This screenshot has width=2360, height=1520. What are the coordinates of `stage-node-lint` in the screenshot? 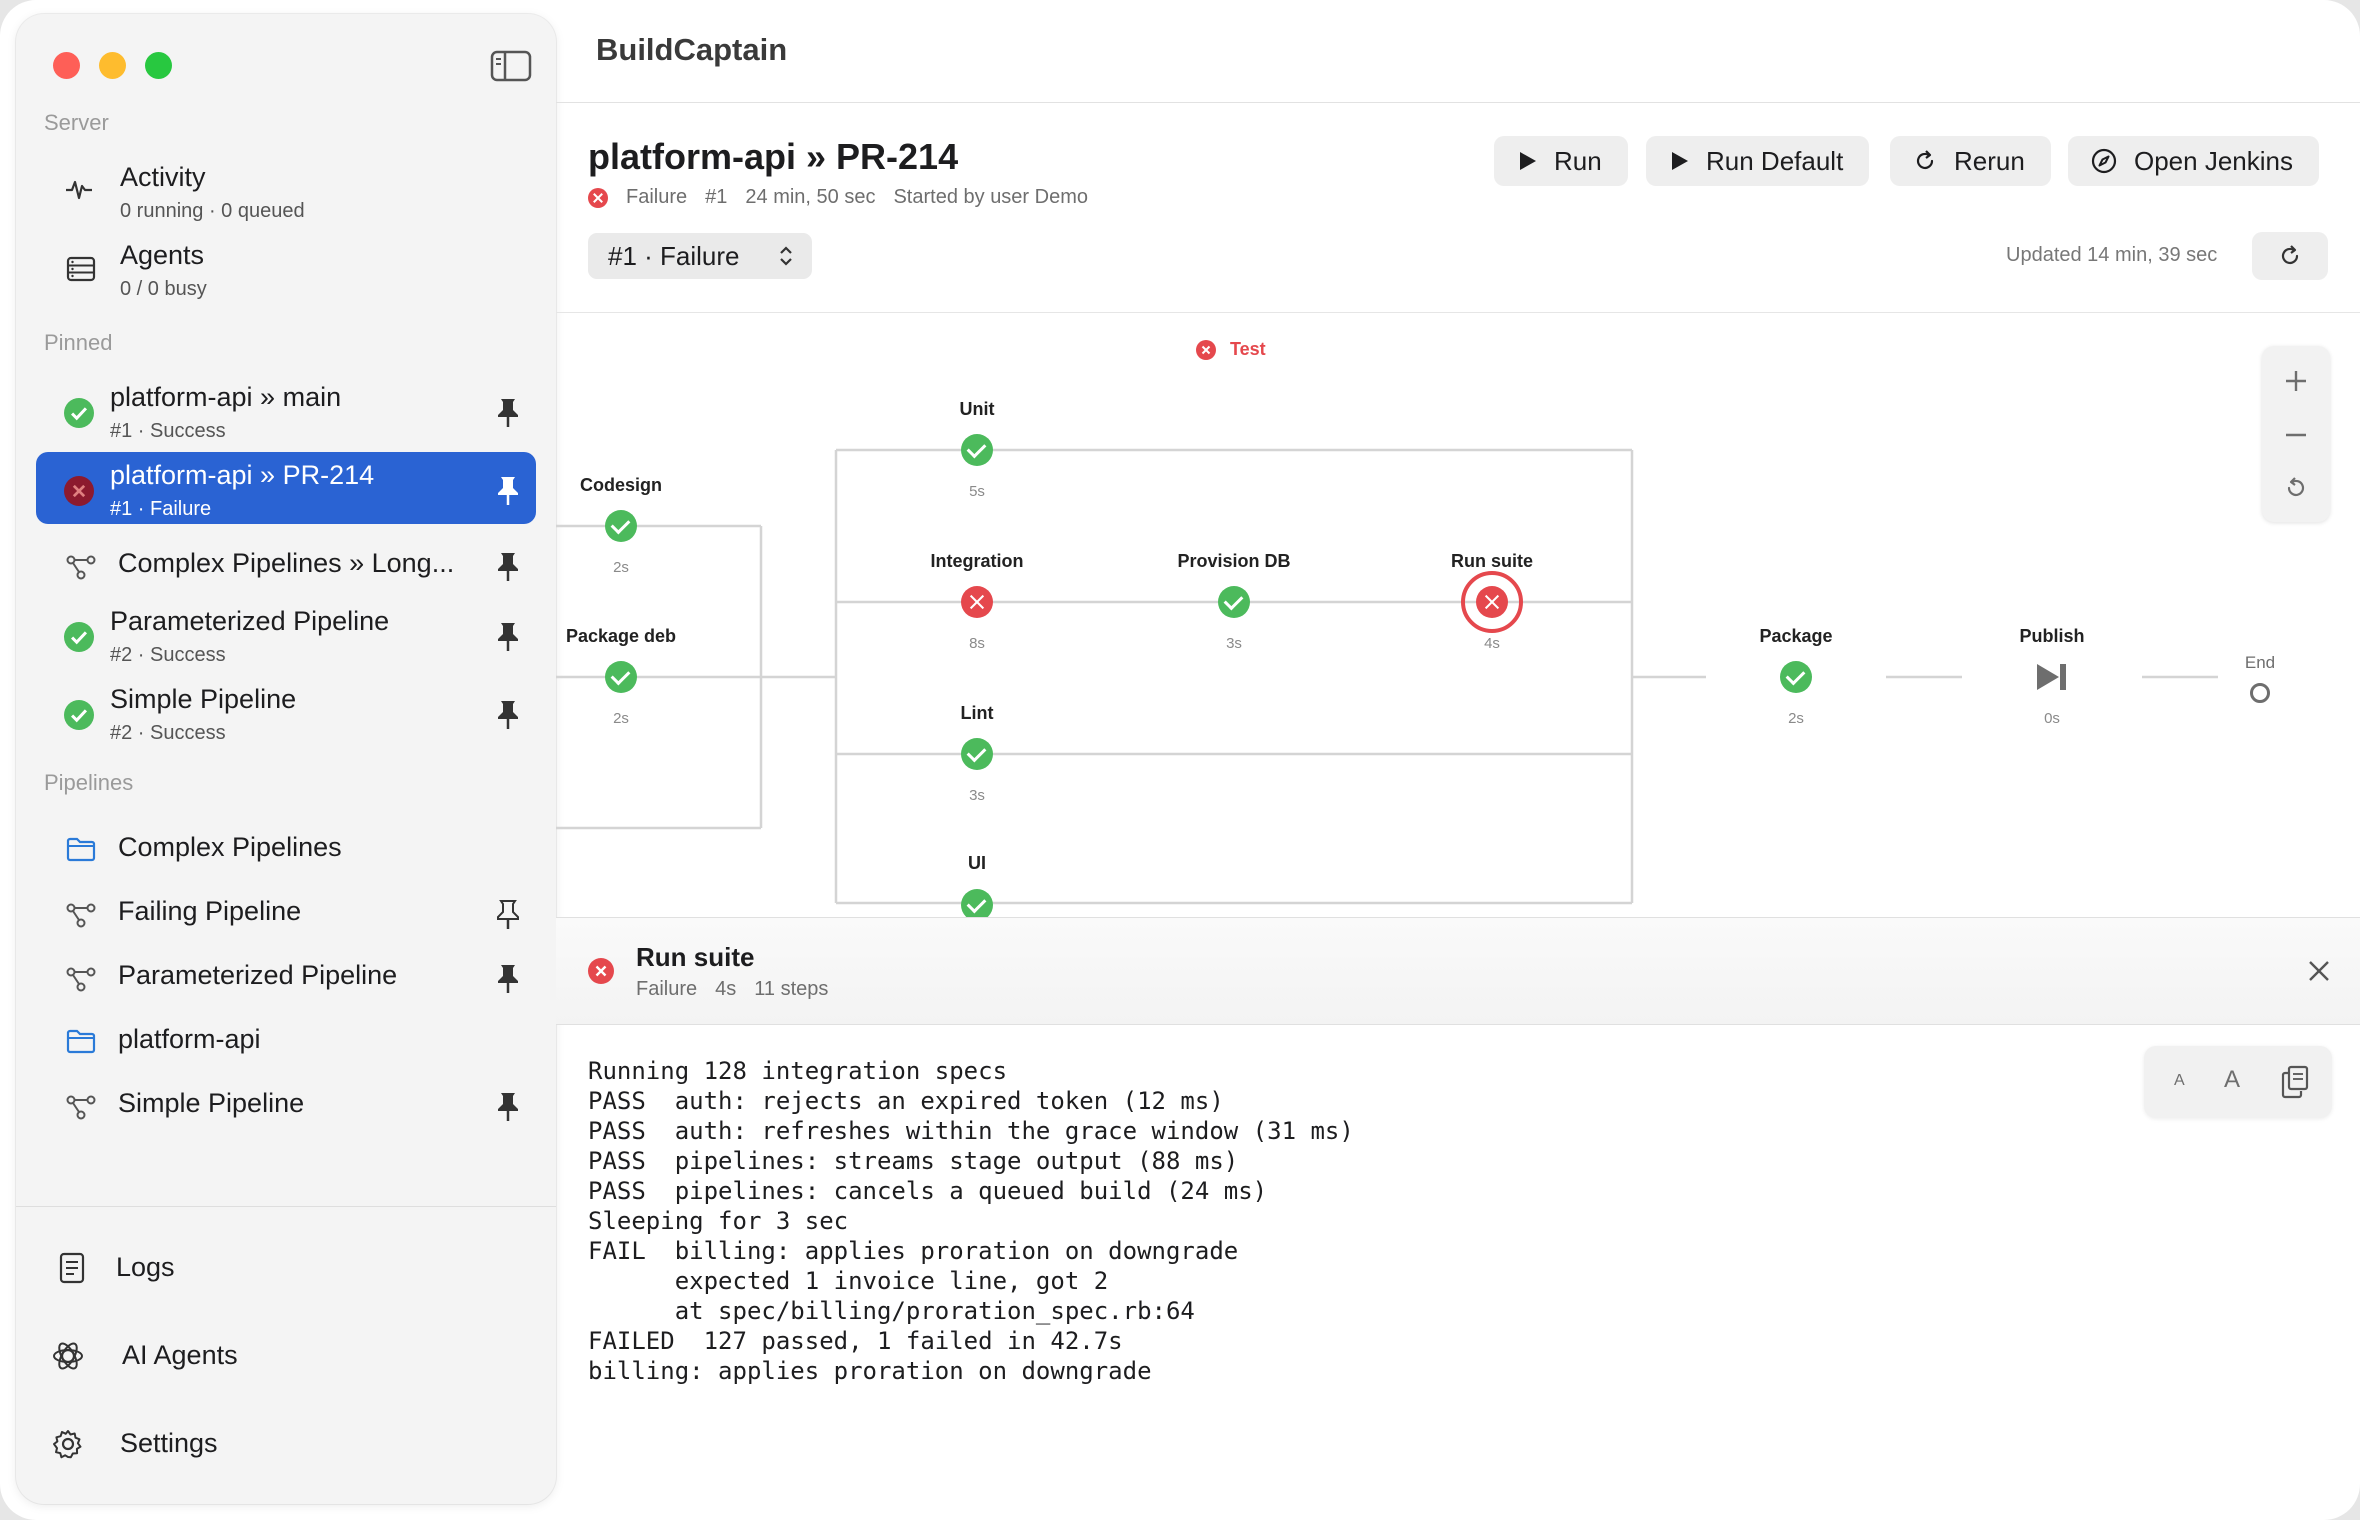 It's located at (977, 754).